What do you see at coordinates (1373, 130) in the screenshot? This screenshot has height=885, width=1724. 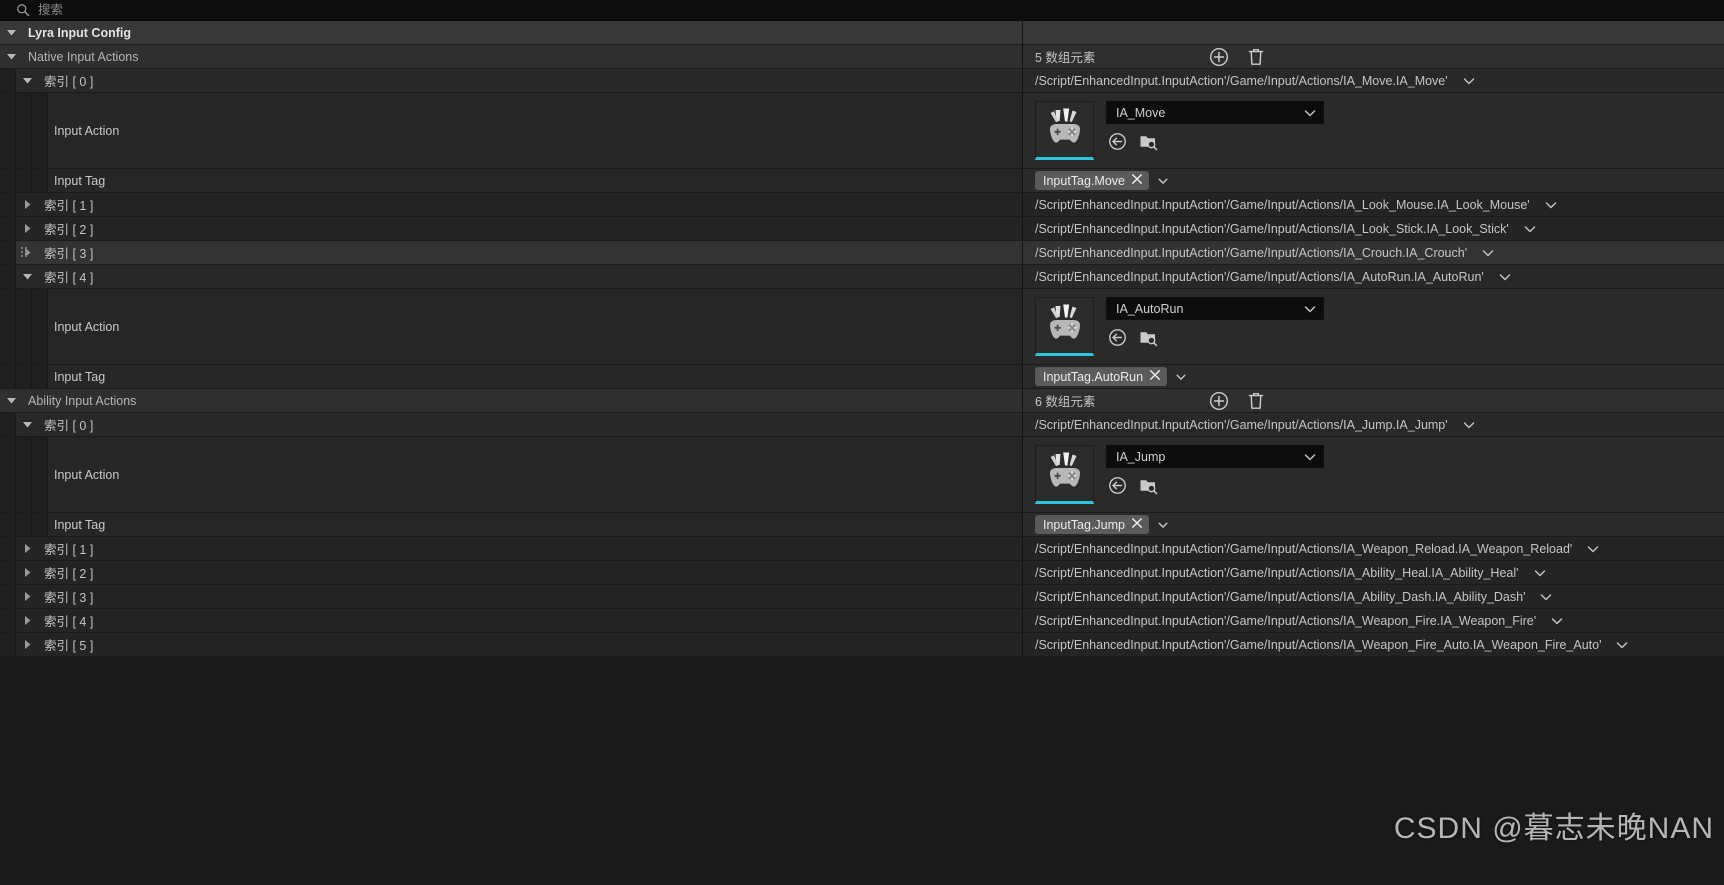 I see `input-action-value-cell: IA_Move` at bounding box center [1373, 130].